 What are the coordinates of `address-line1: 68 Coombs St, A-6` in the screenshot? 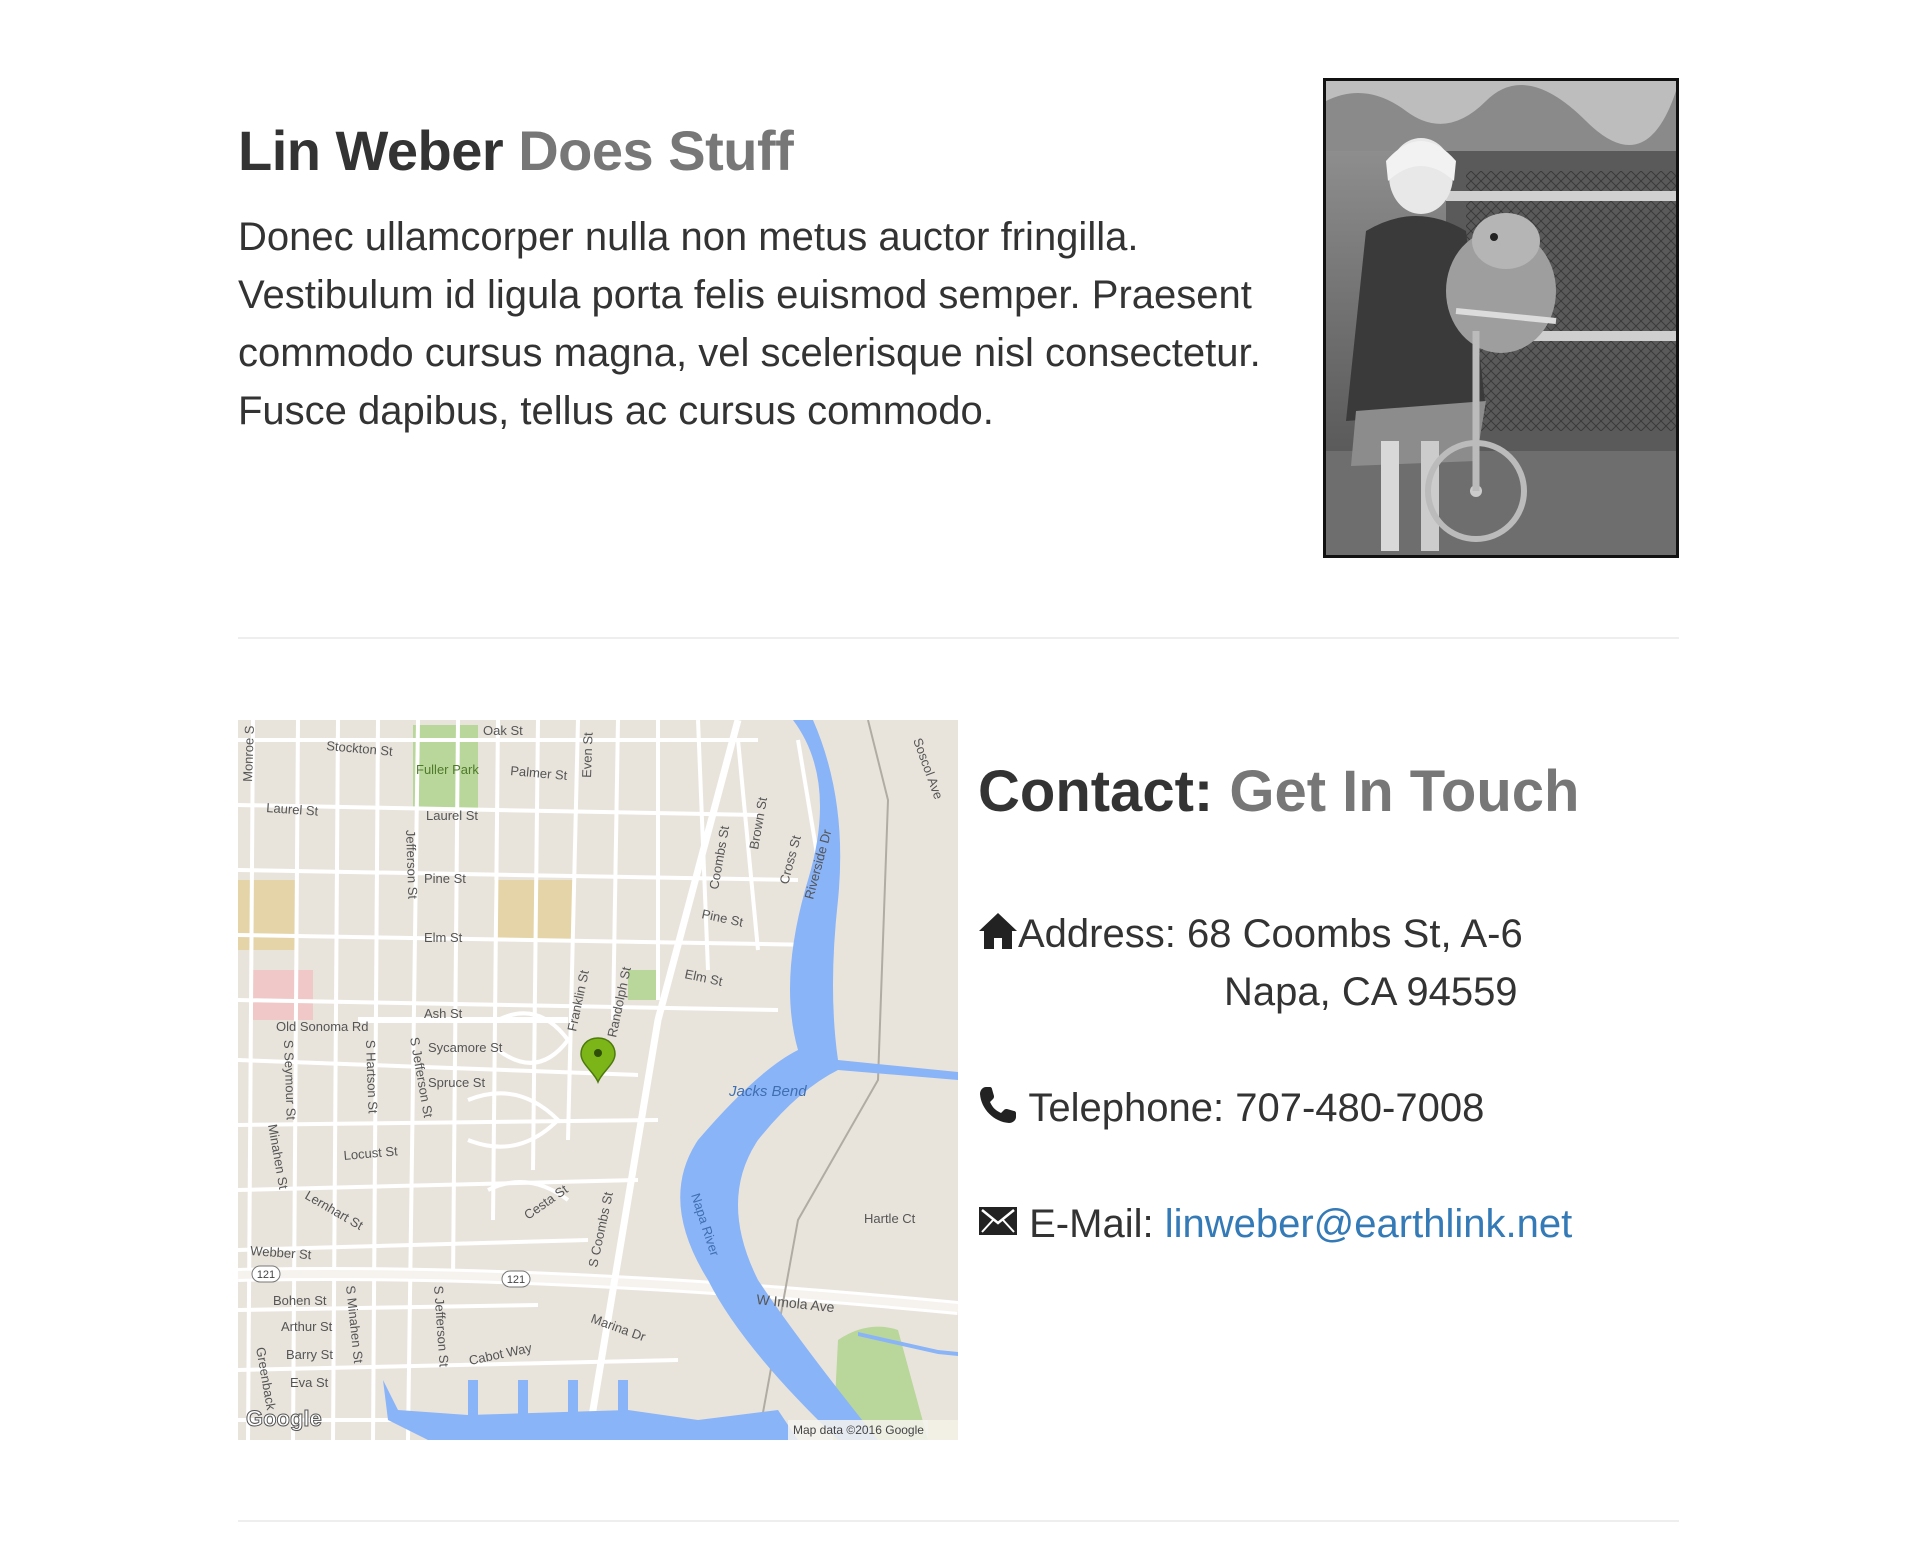 It's located at (1354, 934).